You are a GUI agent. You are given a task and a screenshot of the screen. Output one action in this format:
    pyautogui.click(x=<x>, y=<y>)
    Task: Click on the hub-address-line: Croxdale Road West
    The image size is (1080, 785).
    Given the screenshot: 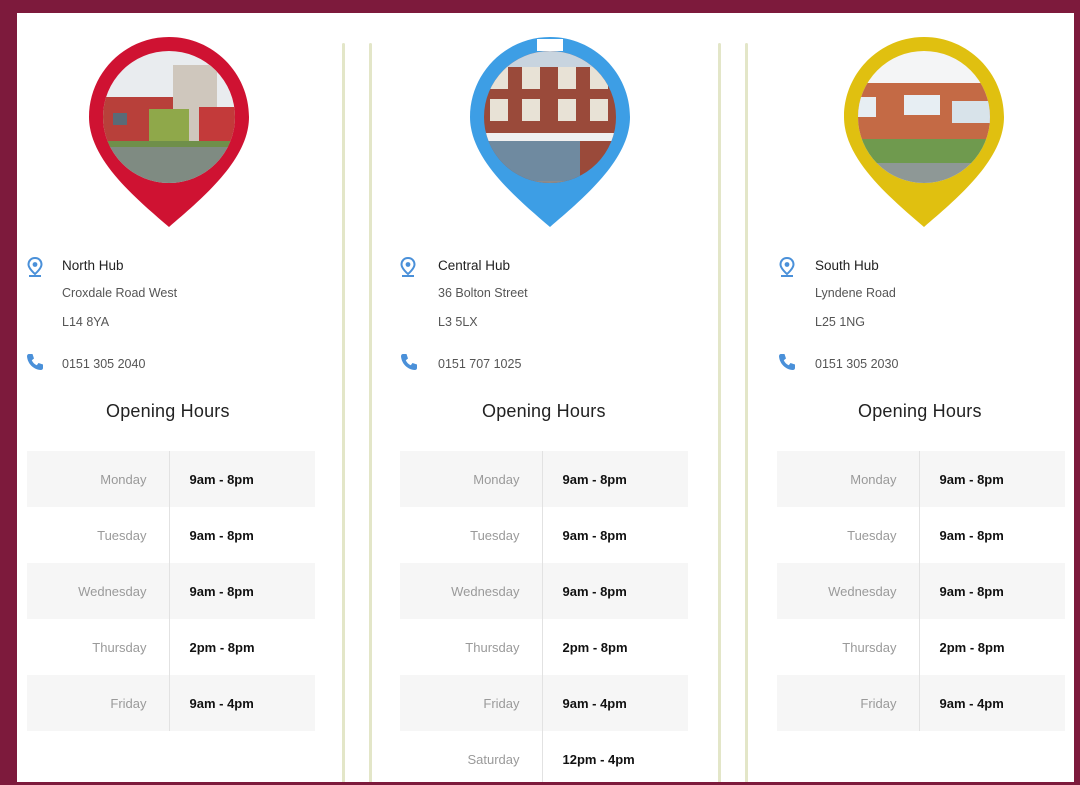 What is the action you would take?
    pyautogui.click(x=120, y=293)
    